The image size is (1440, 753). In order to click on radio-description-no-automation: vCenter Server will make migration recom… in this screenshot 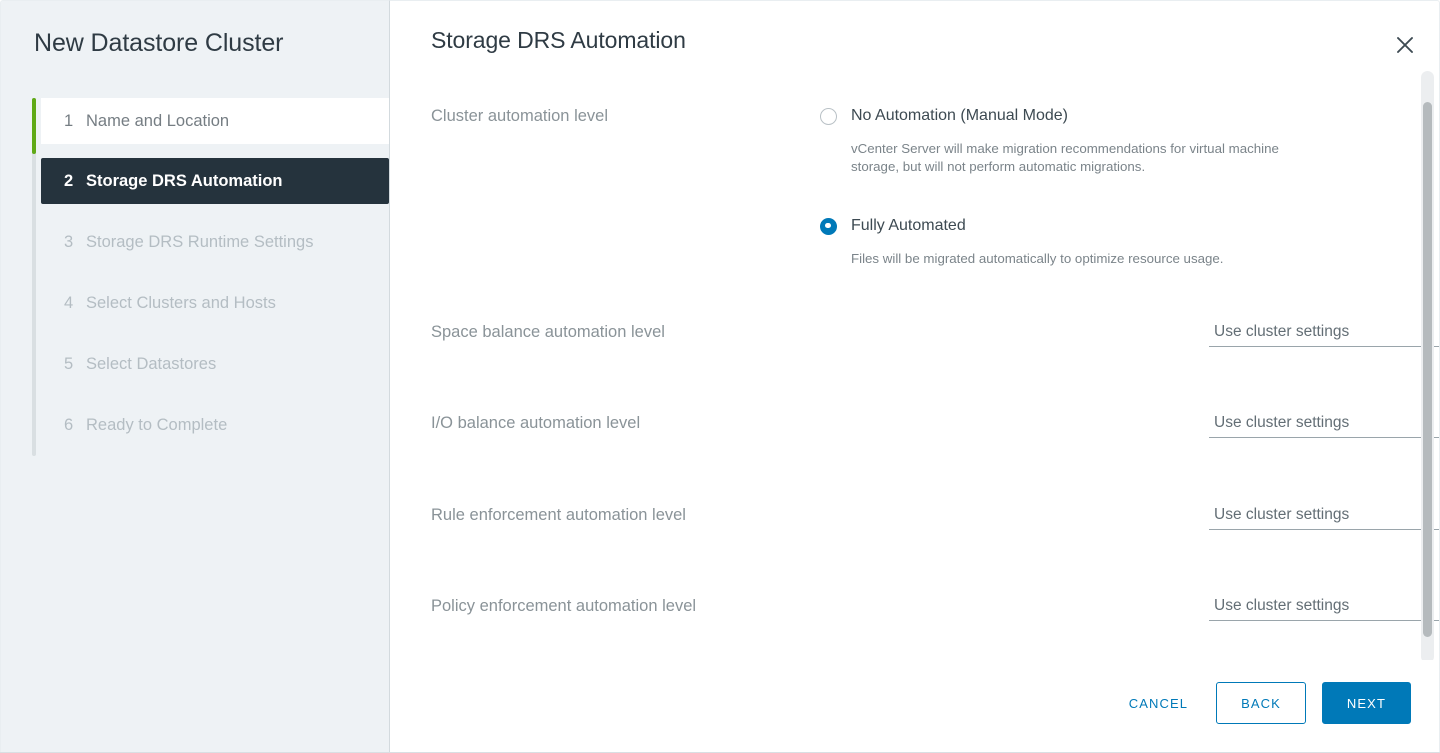, I will do `click(1065, 157)`.